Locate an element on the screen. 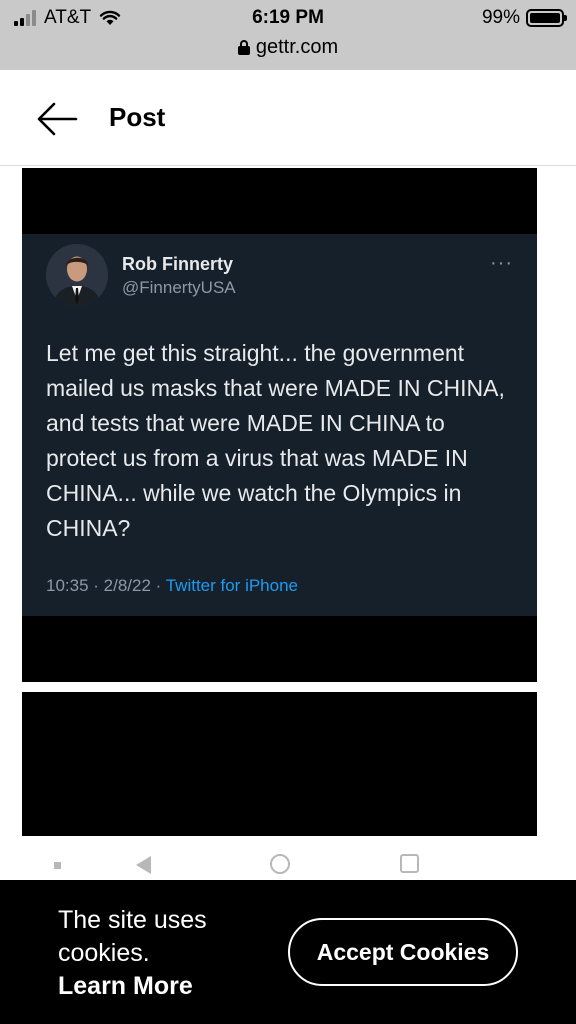 Image resolution: width=576 pixels, height=1024 pixels. url-bar: gettr.com is located at coordinates (288, 47).